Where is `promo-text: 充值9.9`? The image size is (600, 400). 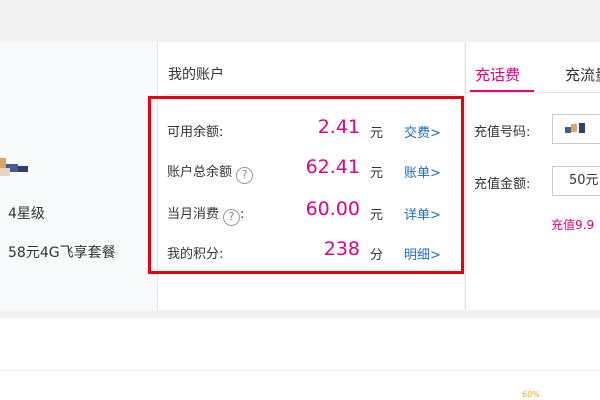
promo-text: 充值9.9 is located at coordinates (573, 225).